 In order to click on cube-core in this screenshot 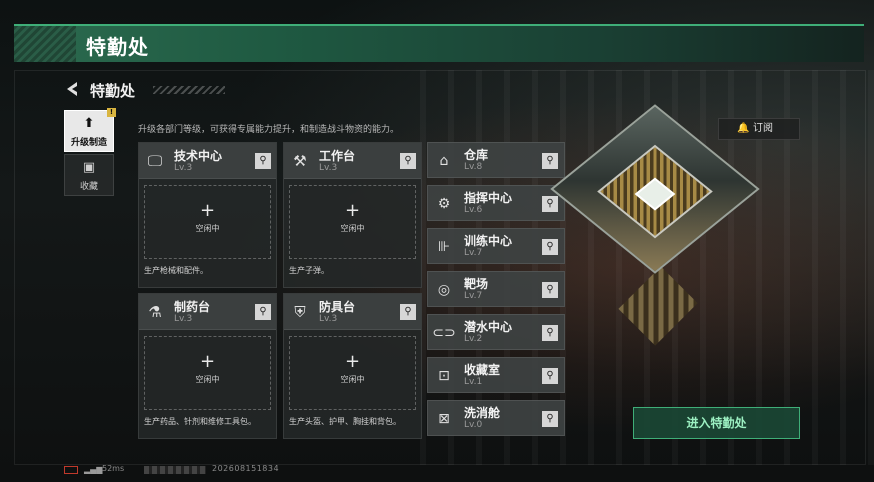, I will do `click(655, 194)`.